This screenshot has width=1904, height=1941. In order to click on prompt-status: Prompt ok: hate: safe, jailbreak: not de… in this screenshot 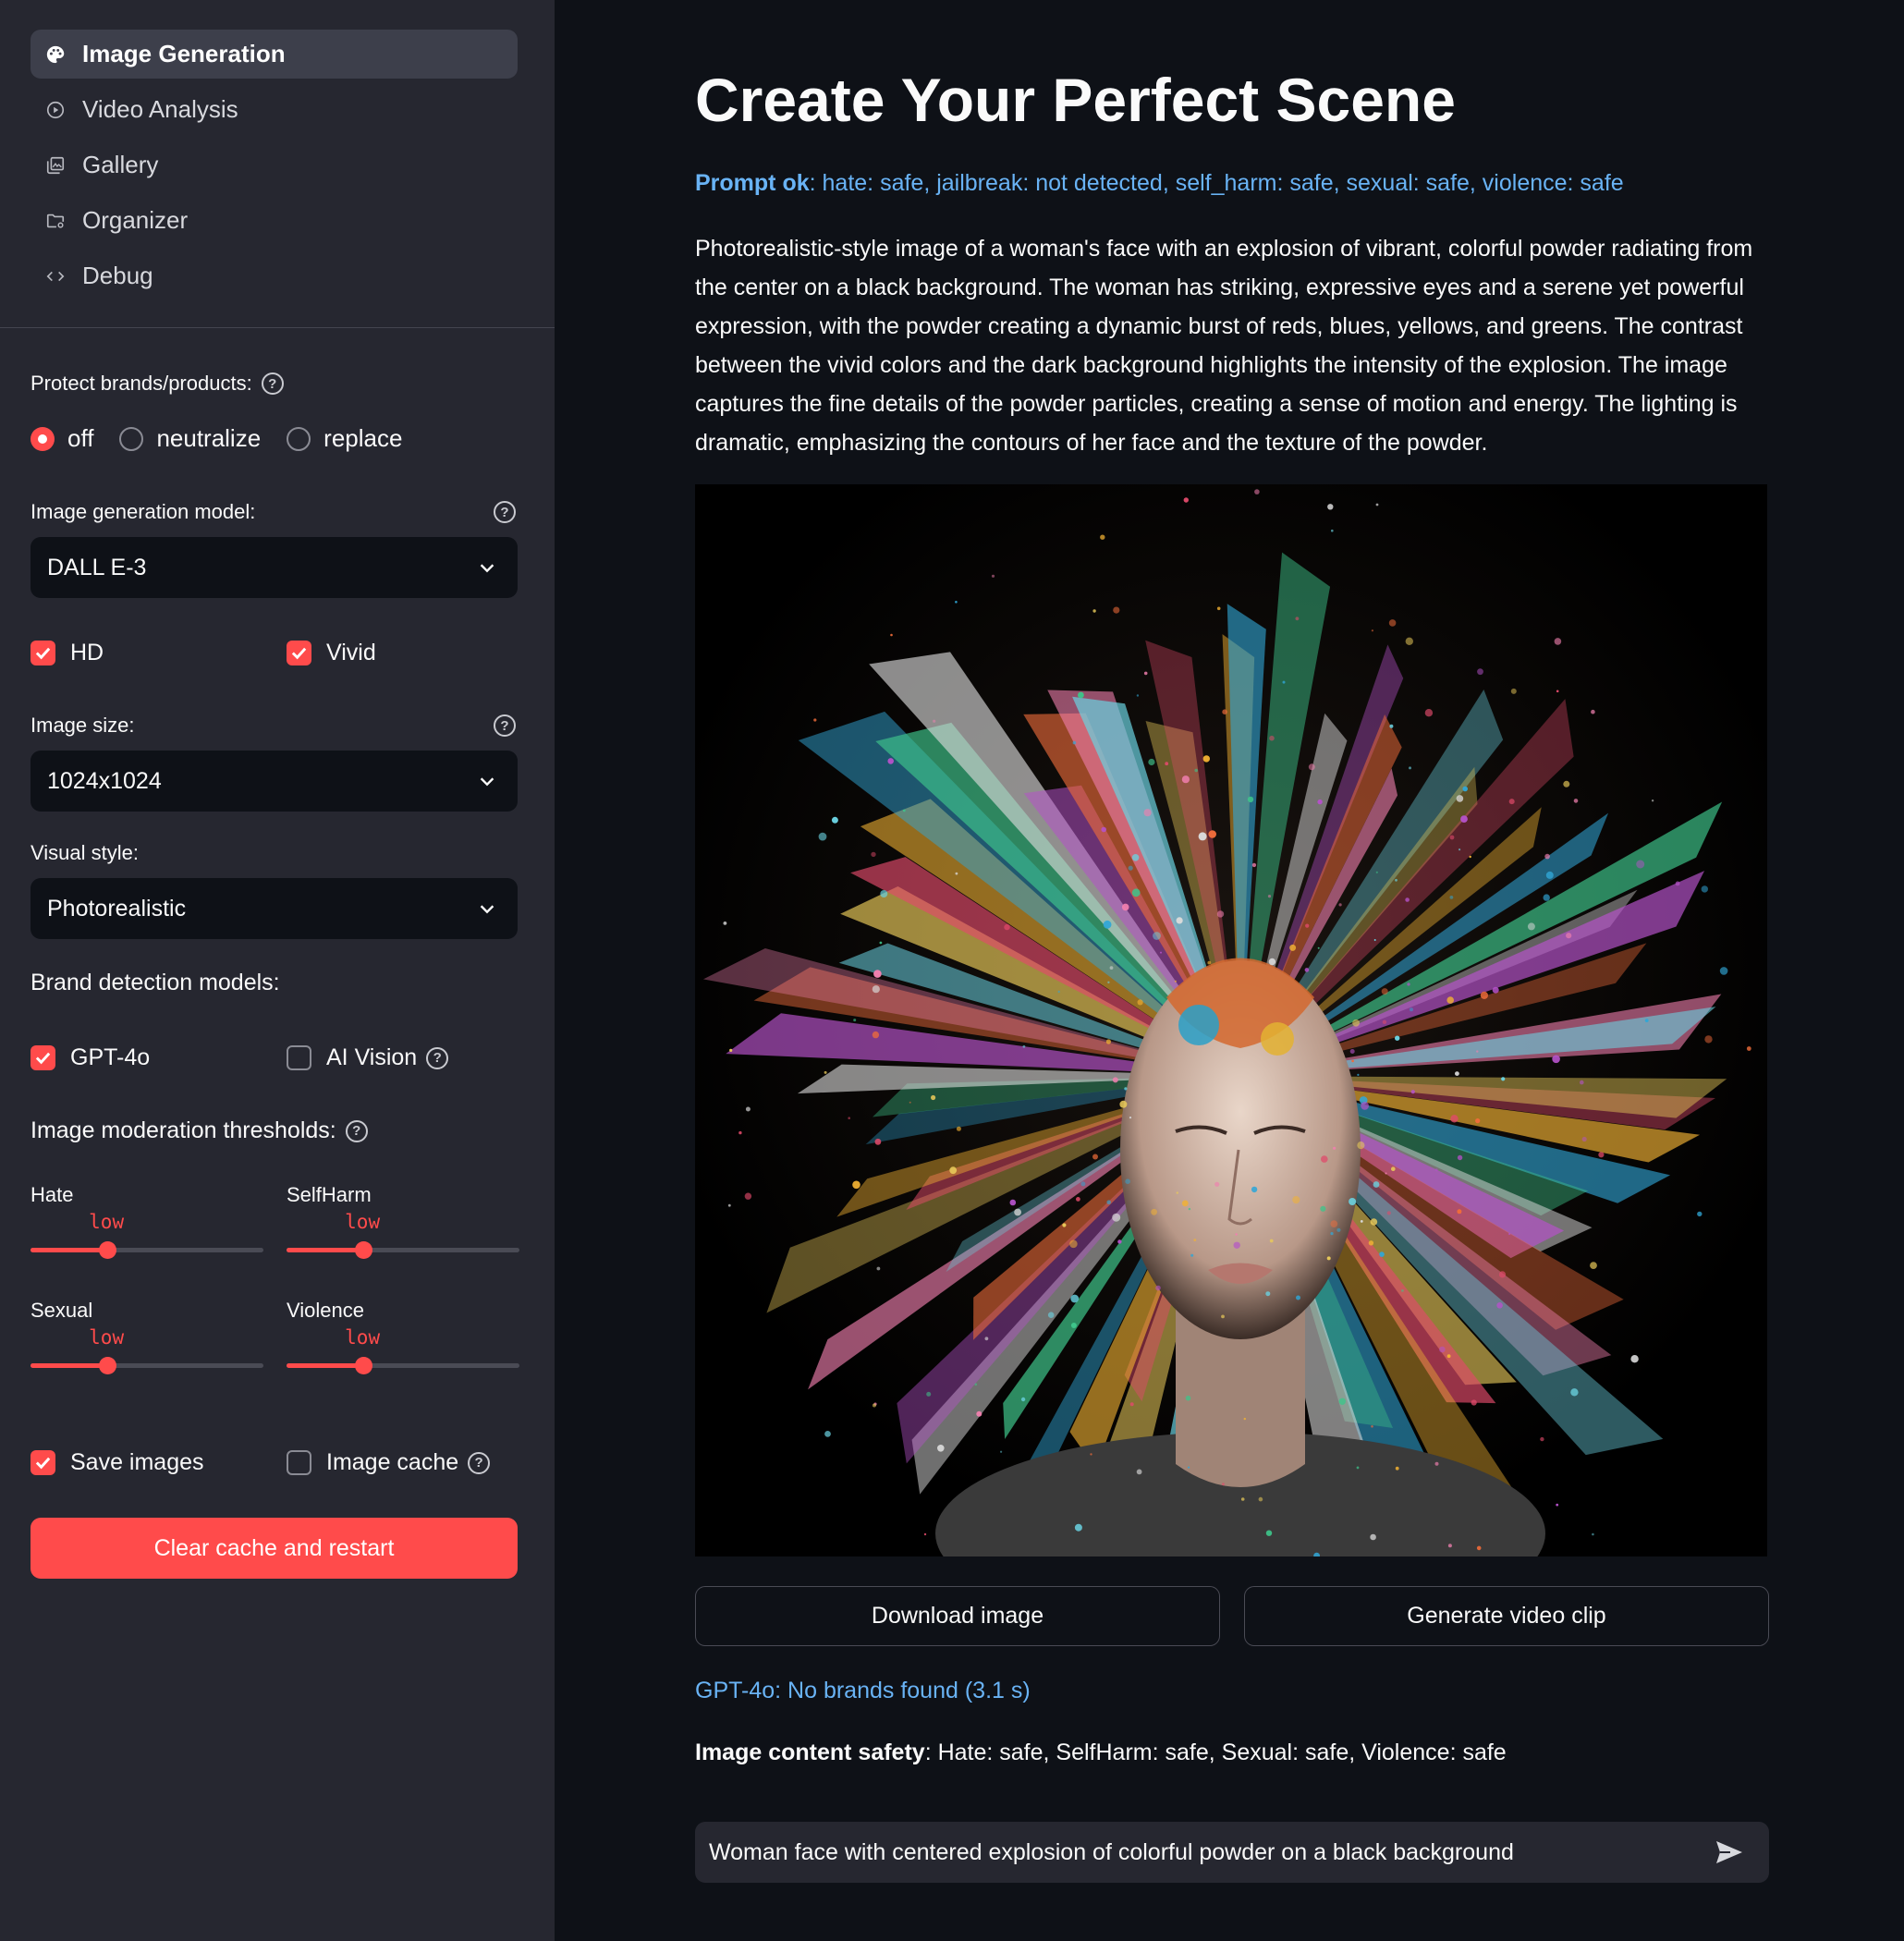, I will do `click(1159, 183)`.